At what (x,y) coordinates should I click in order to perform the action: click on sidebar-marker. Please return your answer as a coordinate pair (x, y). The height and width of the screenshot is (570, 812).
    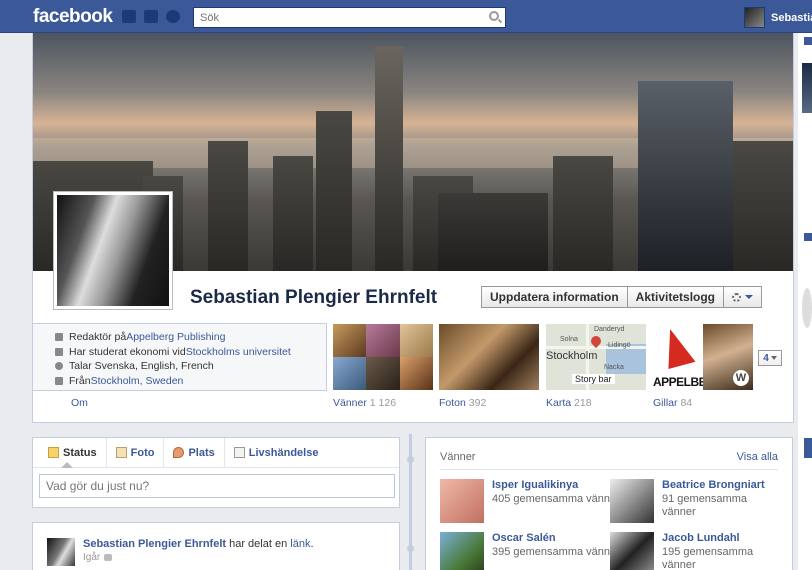
    Looking at the image, I should click on (808, 448).